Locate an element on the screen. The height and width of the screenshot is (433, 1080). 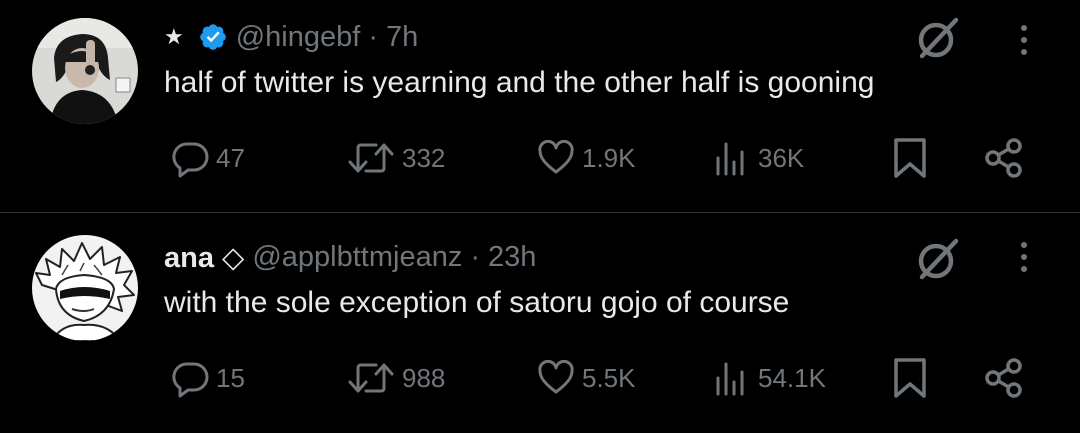
views-button: 36K is located at coordinates (758, 158).